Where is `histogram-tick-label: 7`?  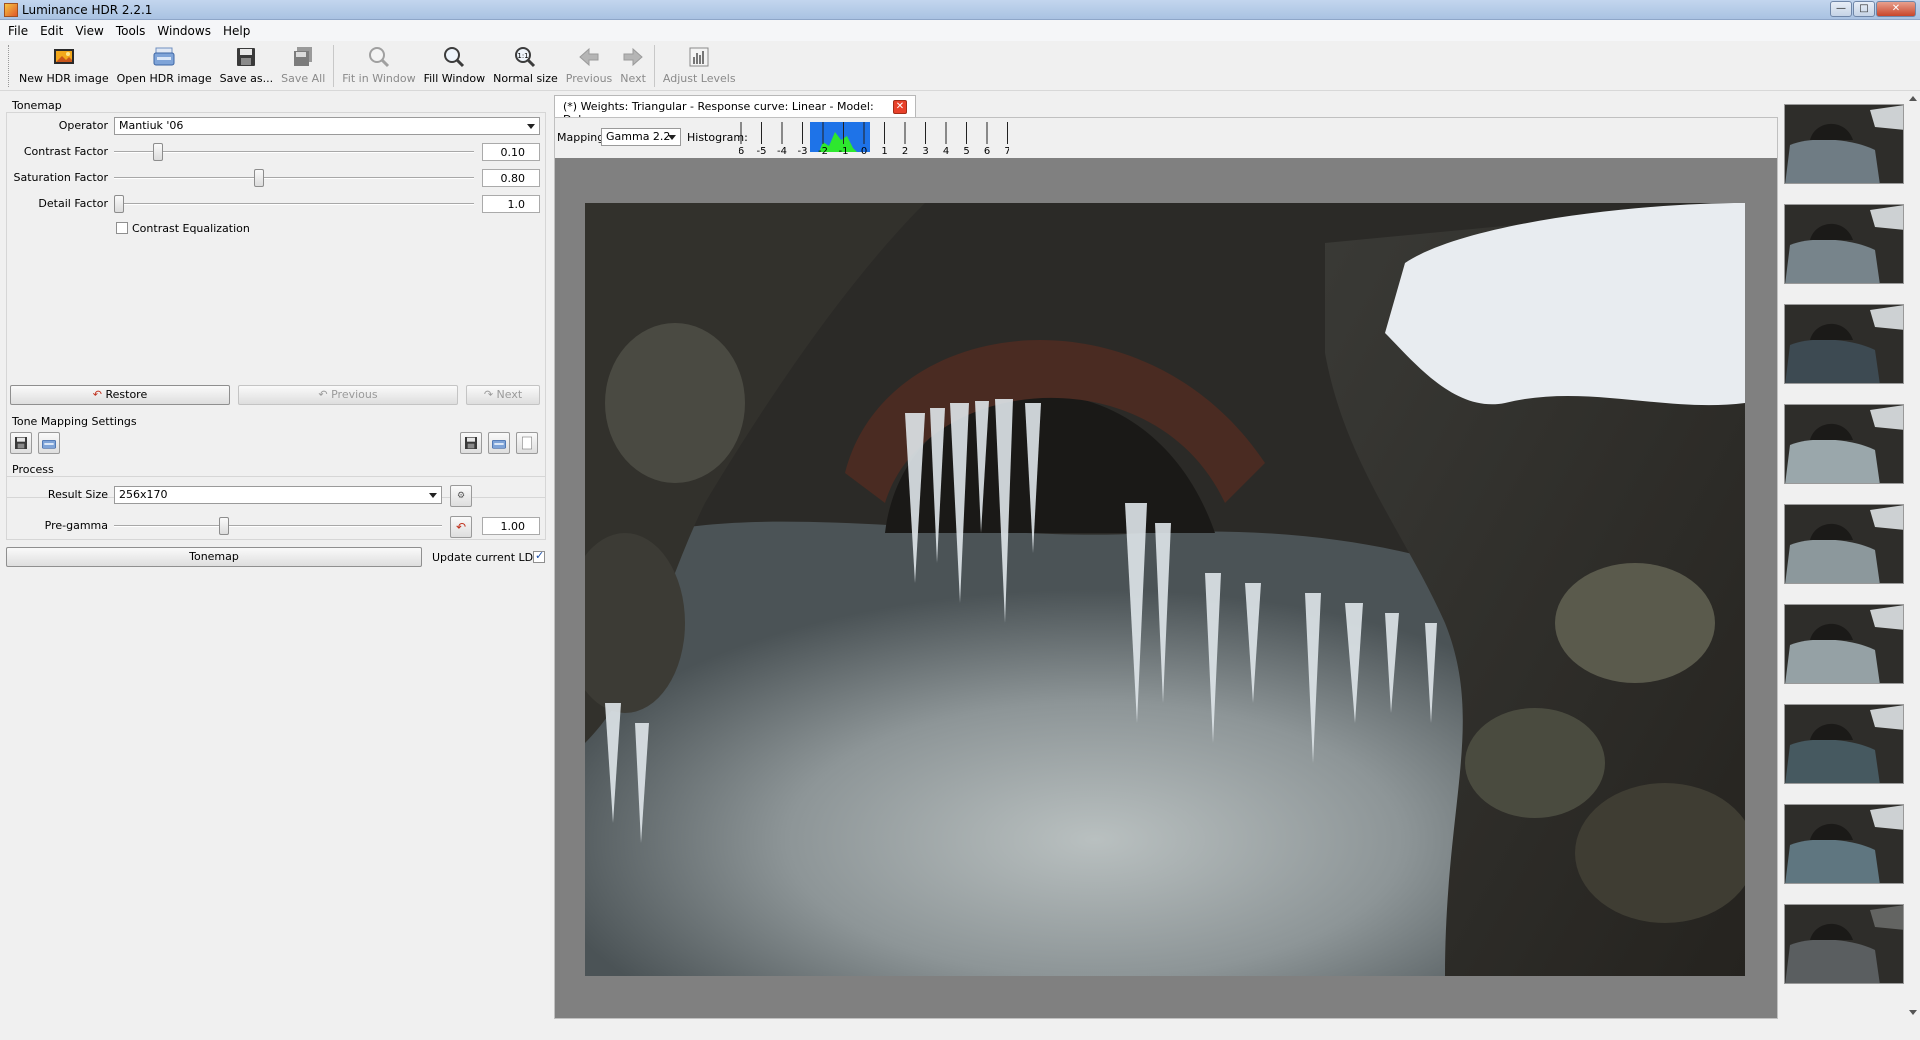
histogram-tick-label: 7 is located at coordinates (1006, 151).